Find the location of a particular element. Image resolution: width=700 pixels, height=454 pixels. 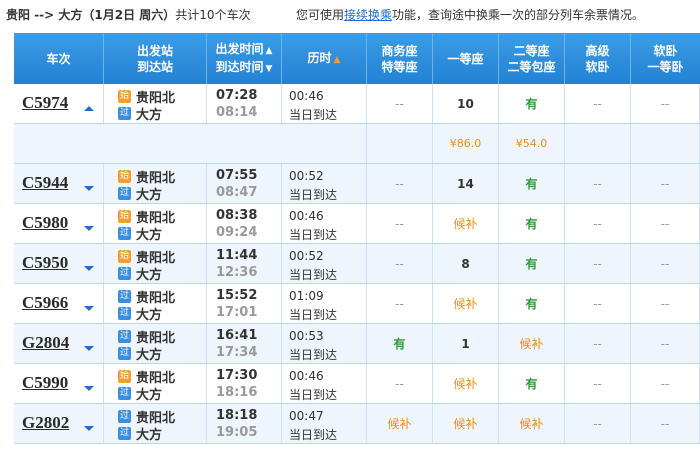

header-train-label: 车次 is located at coordinates (58, 58).